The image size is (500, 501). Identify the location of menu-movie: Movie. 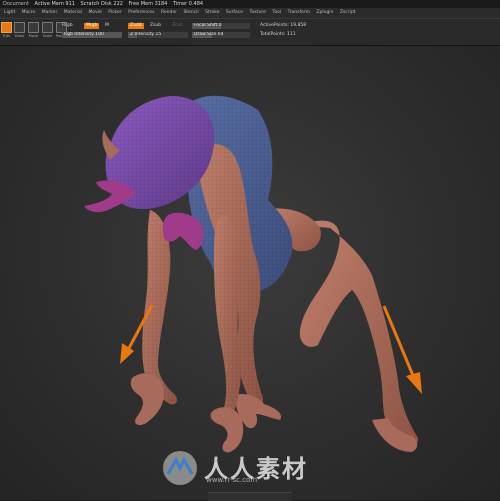
(94, 12).